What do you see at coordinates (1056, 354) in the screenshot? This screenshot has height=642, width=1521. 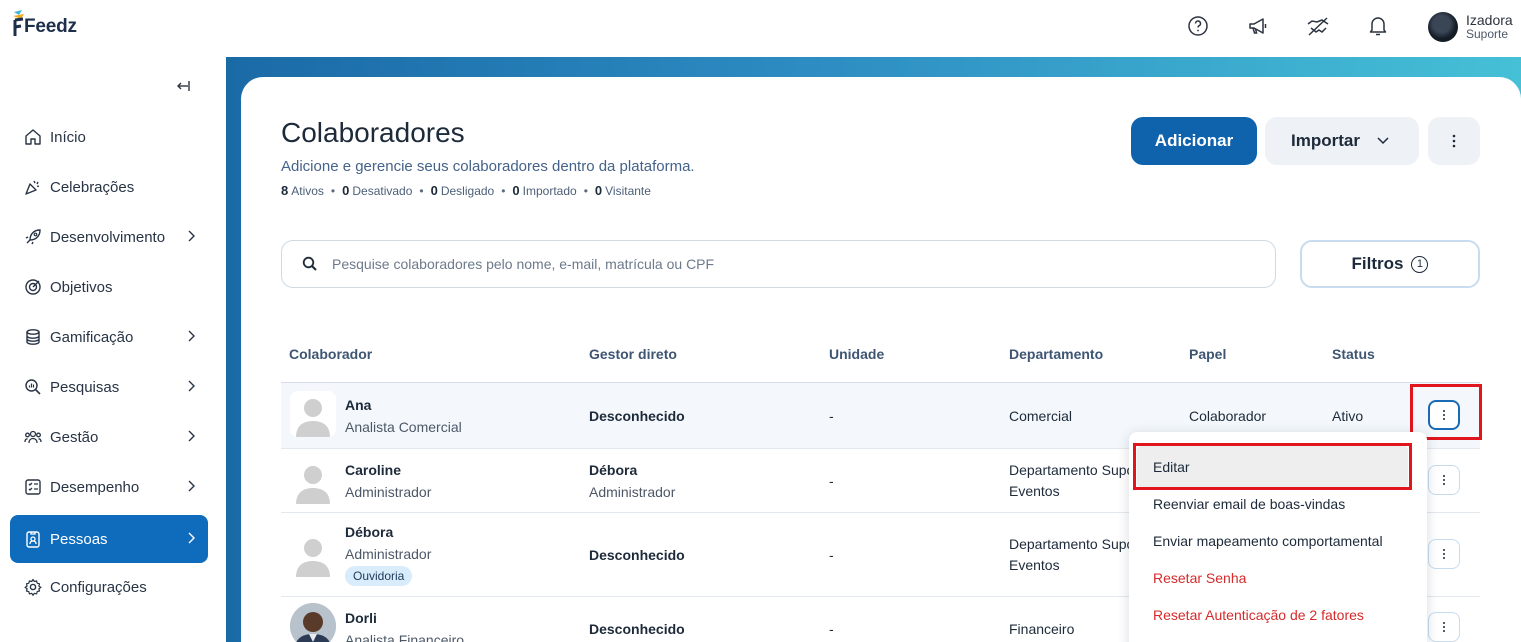 I see `column-header-departamento: Departamento` at bounding box center [1056, 354].